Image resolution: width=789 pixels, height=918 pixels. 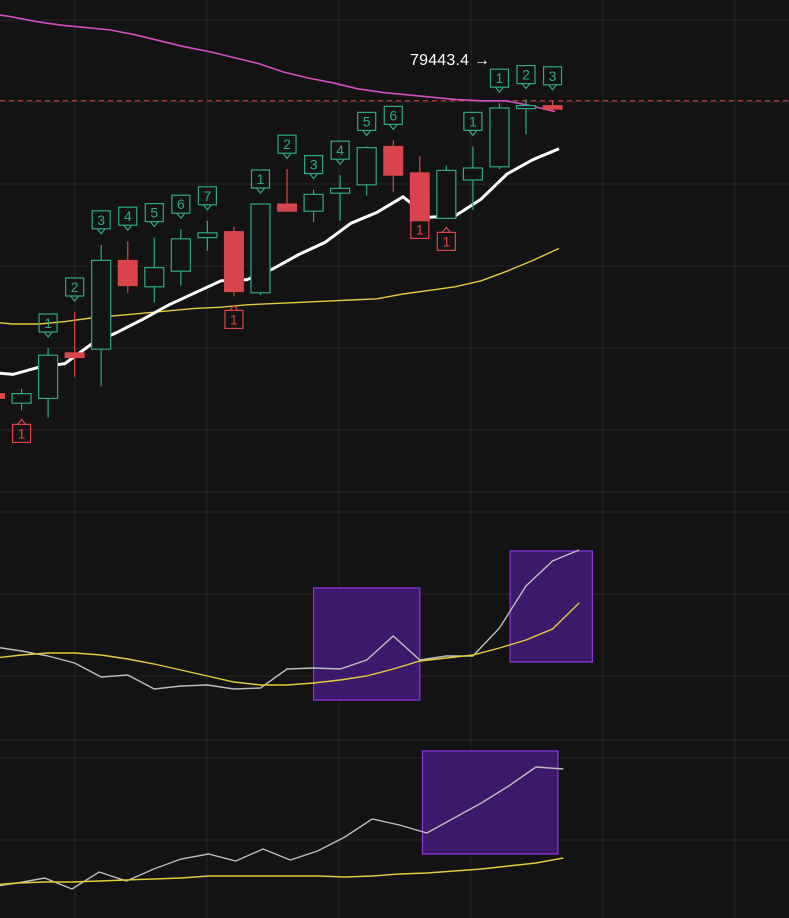 I want to click on oscillator-fast-line, so click(x=290, y=619).